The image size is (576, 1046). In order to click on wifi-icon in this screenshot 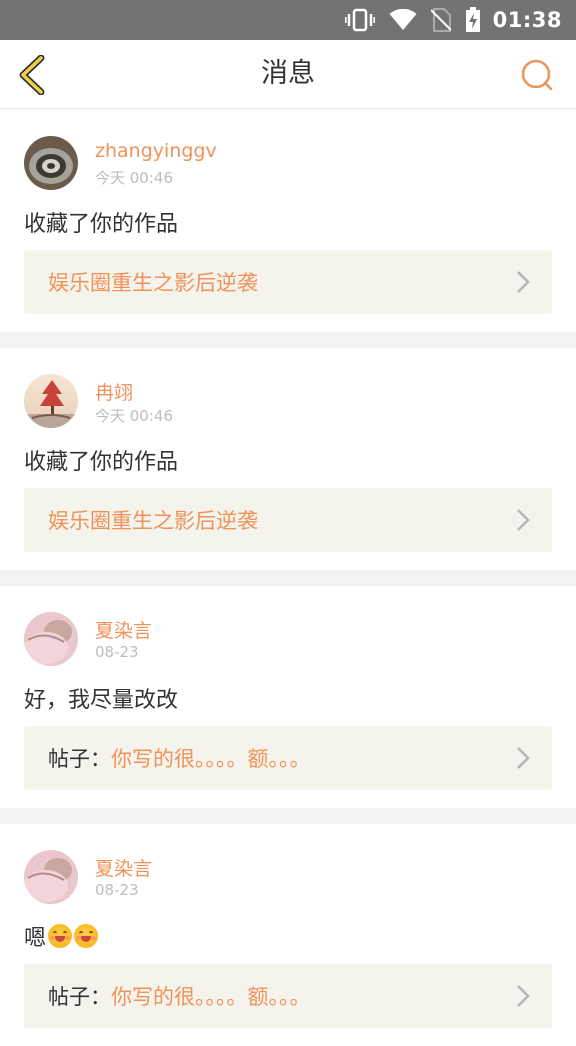, I will do `click(403, 20)`.